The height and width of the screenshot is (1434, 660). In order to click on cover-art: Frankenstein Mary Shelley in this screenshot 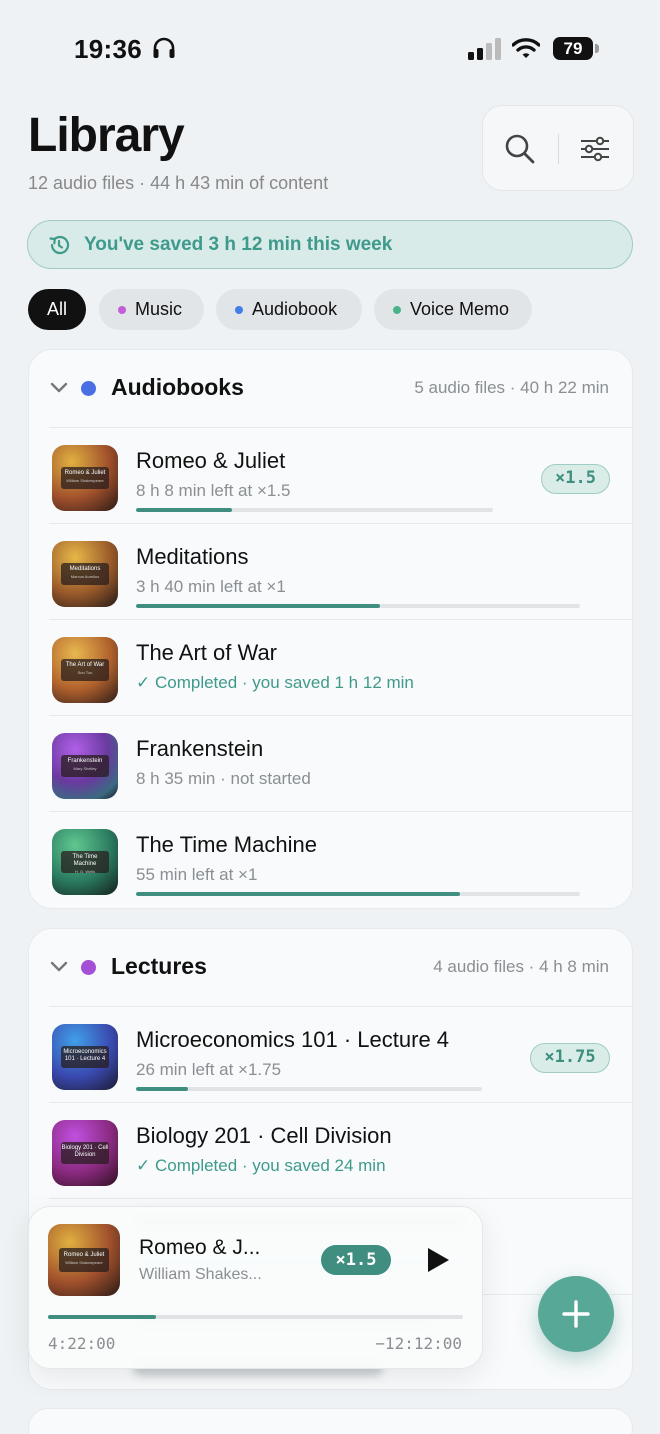, I will do `click(85, 766)`.